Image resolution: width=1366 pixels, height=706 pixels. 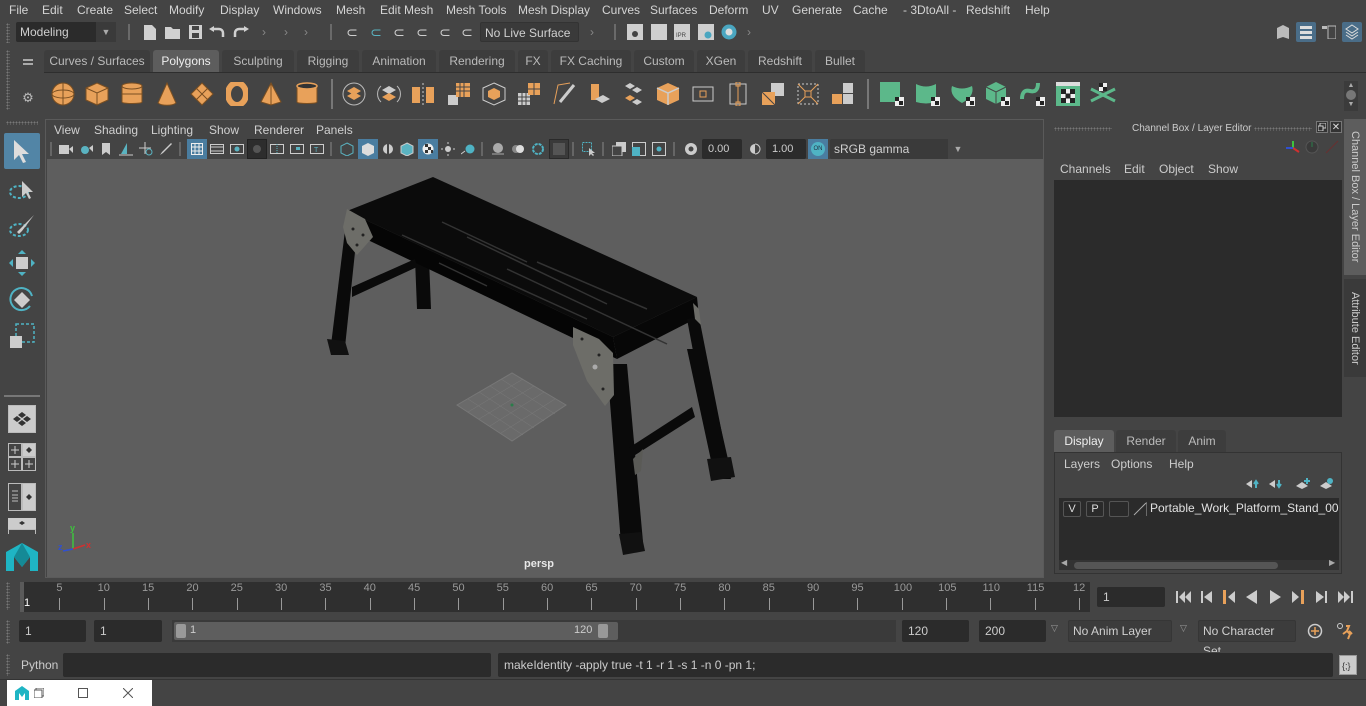 What do you see at coordinates (1140, 509) in the screenshot?
I see `layer-color-swatch` at bounding box center [1140, 509].